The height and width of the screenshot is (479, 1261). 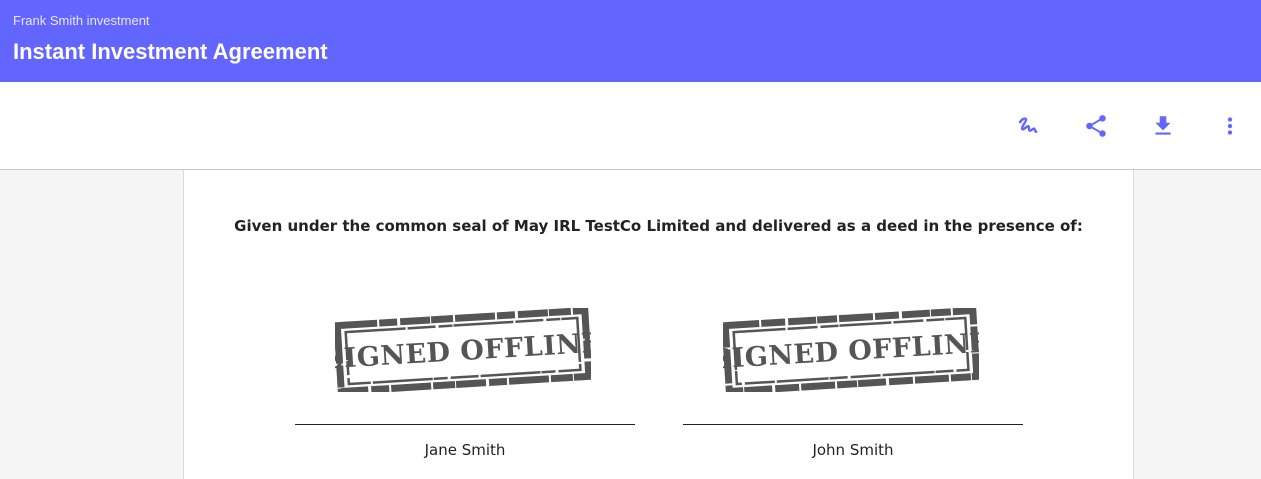 I want to click on signature-icon, so click(x=1028, y=125).